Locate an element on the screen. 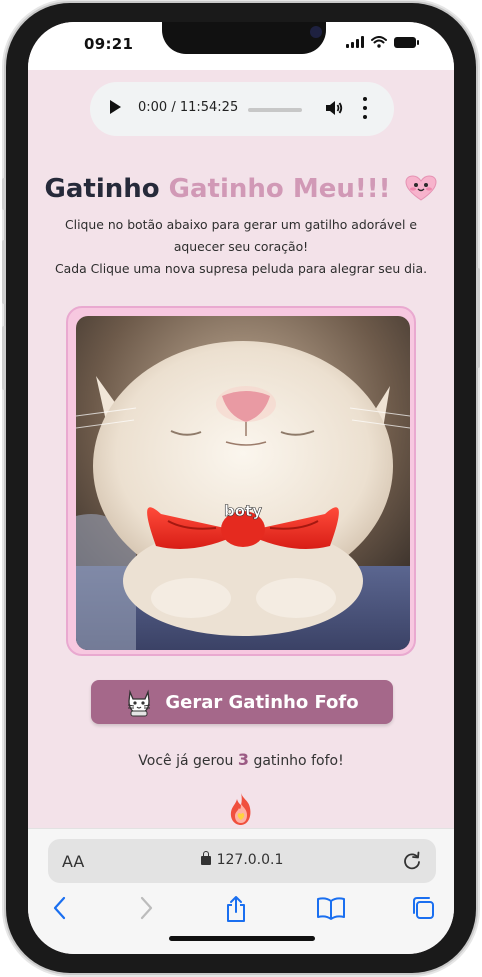  cat-counter: Você já gerou 3 gatinho fofo! is located at coordinates (241, 759).